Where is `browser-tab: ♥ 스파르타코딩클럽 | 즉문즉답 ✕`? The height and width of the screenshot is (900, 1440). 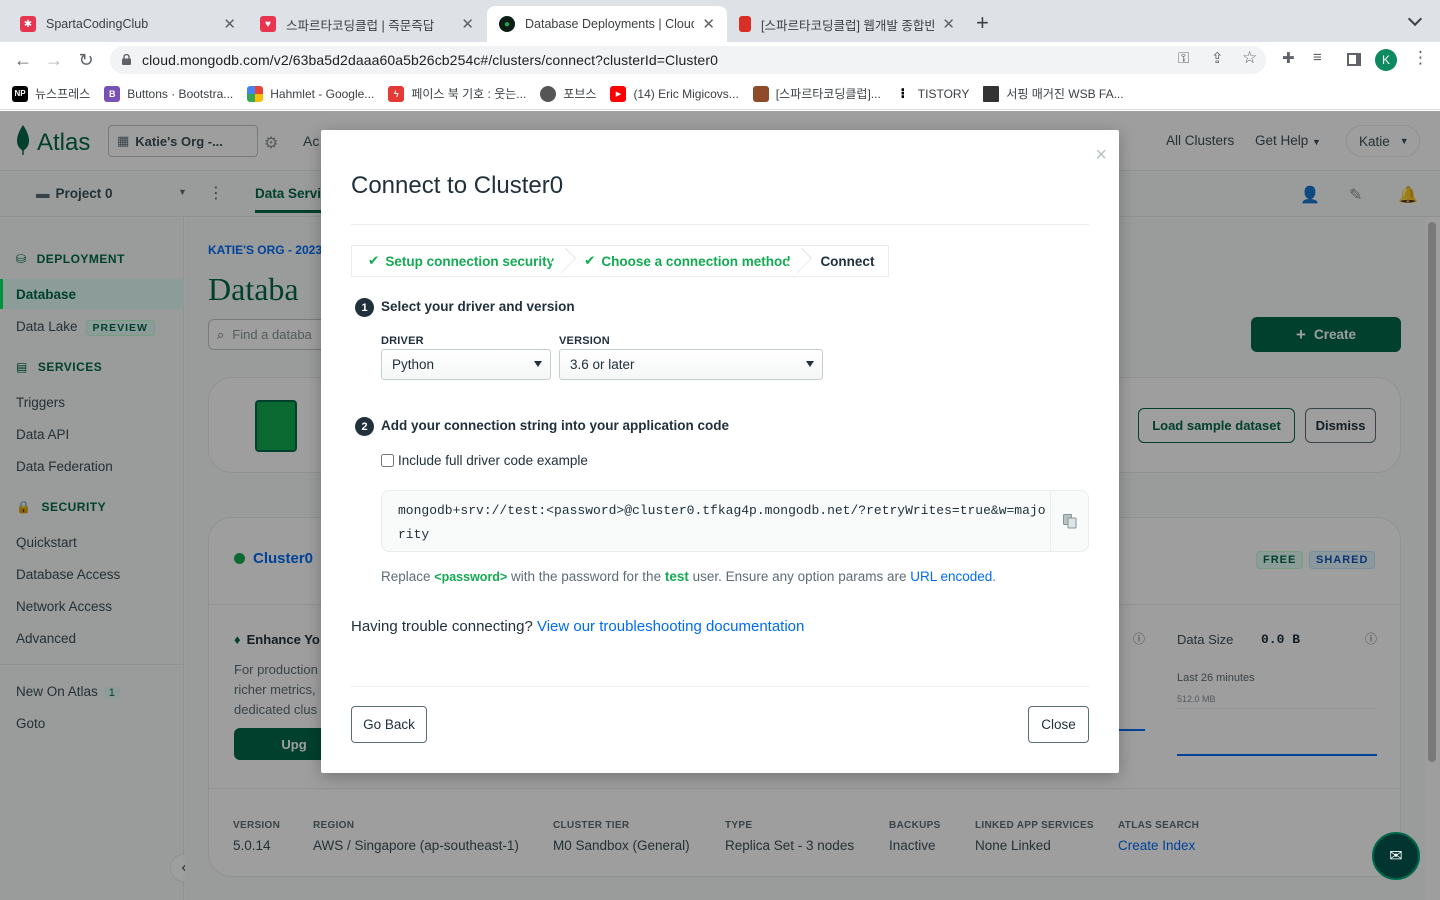
browser-tab: ♥ 스파르타코딩클럽 | 즉문즉답 ✕ is located at coordinates (367, 24).